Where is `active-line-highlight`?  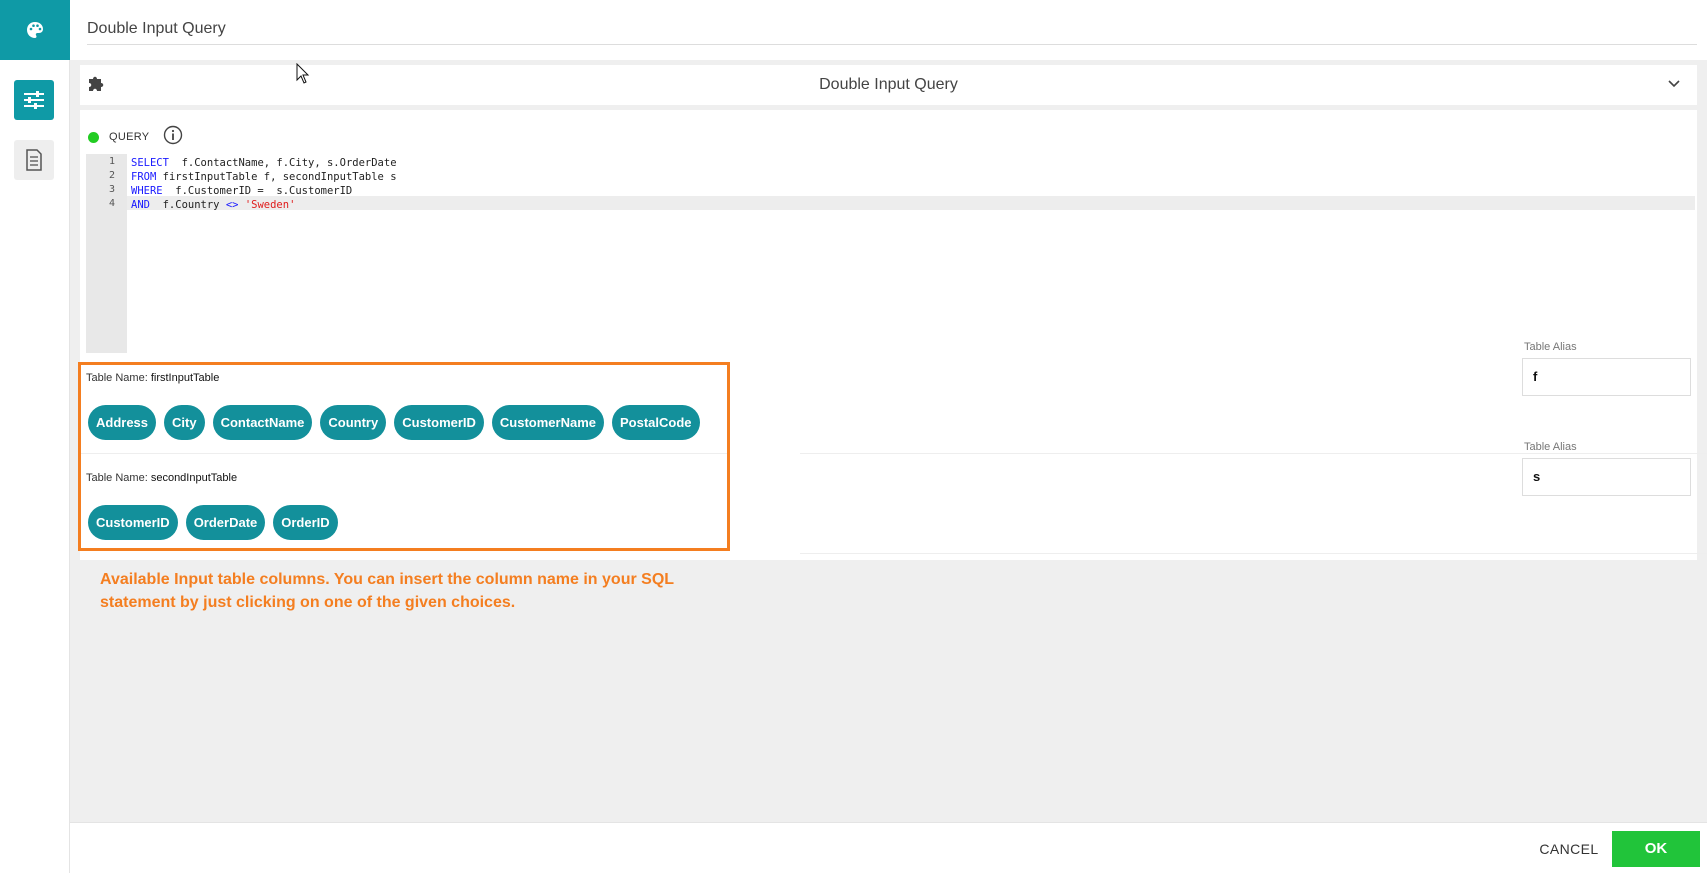 active-line-highlight is located at coordinates (911, 203).